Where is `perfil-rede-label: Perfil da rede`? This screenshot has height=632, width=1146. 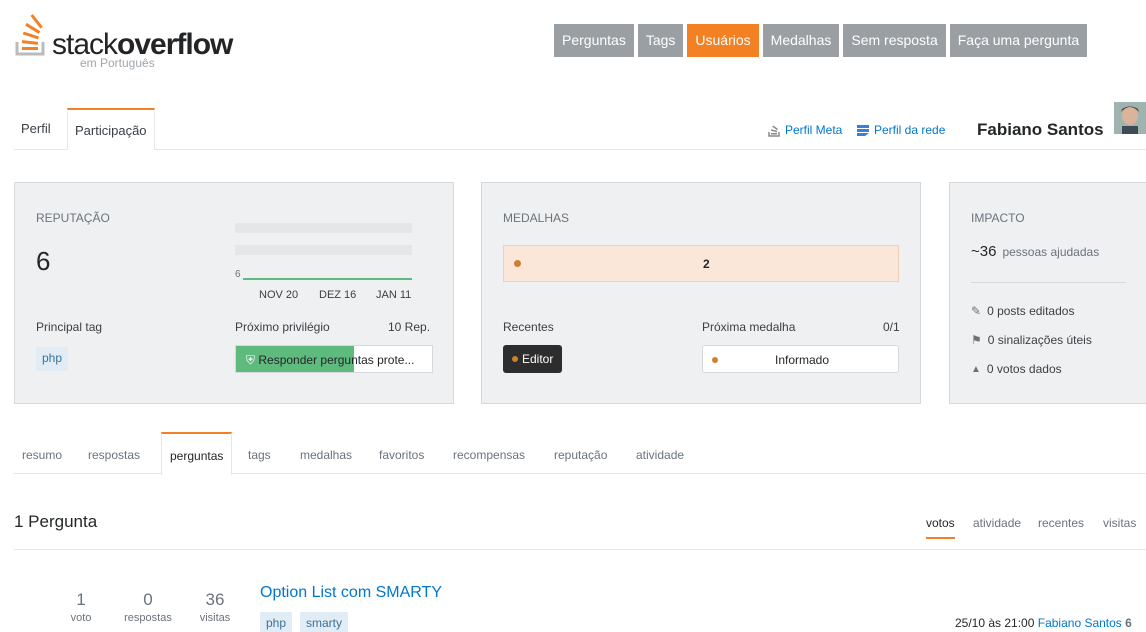
perfil-rede-label: Perfil da rede is located at coordinates (910, 130).